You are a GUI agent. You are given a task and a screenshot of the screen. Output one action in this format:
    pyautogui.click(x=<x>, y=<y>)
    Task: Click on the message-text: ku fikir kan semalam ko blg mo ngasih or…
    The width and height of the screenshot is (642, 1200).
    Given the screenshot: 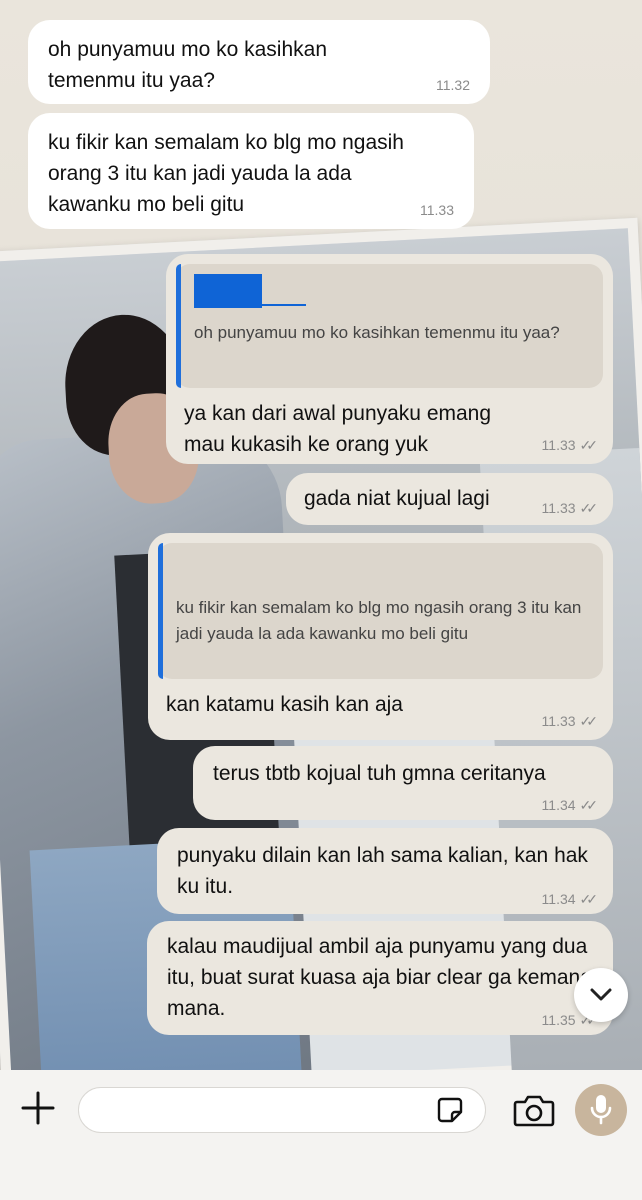 What is the action you would take?
    pyautogui.click(x=226, y=173)
    